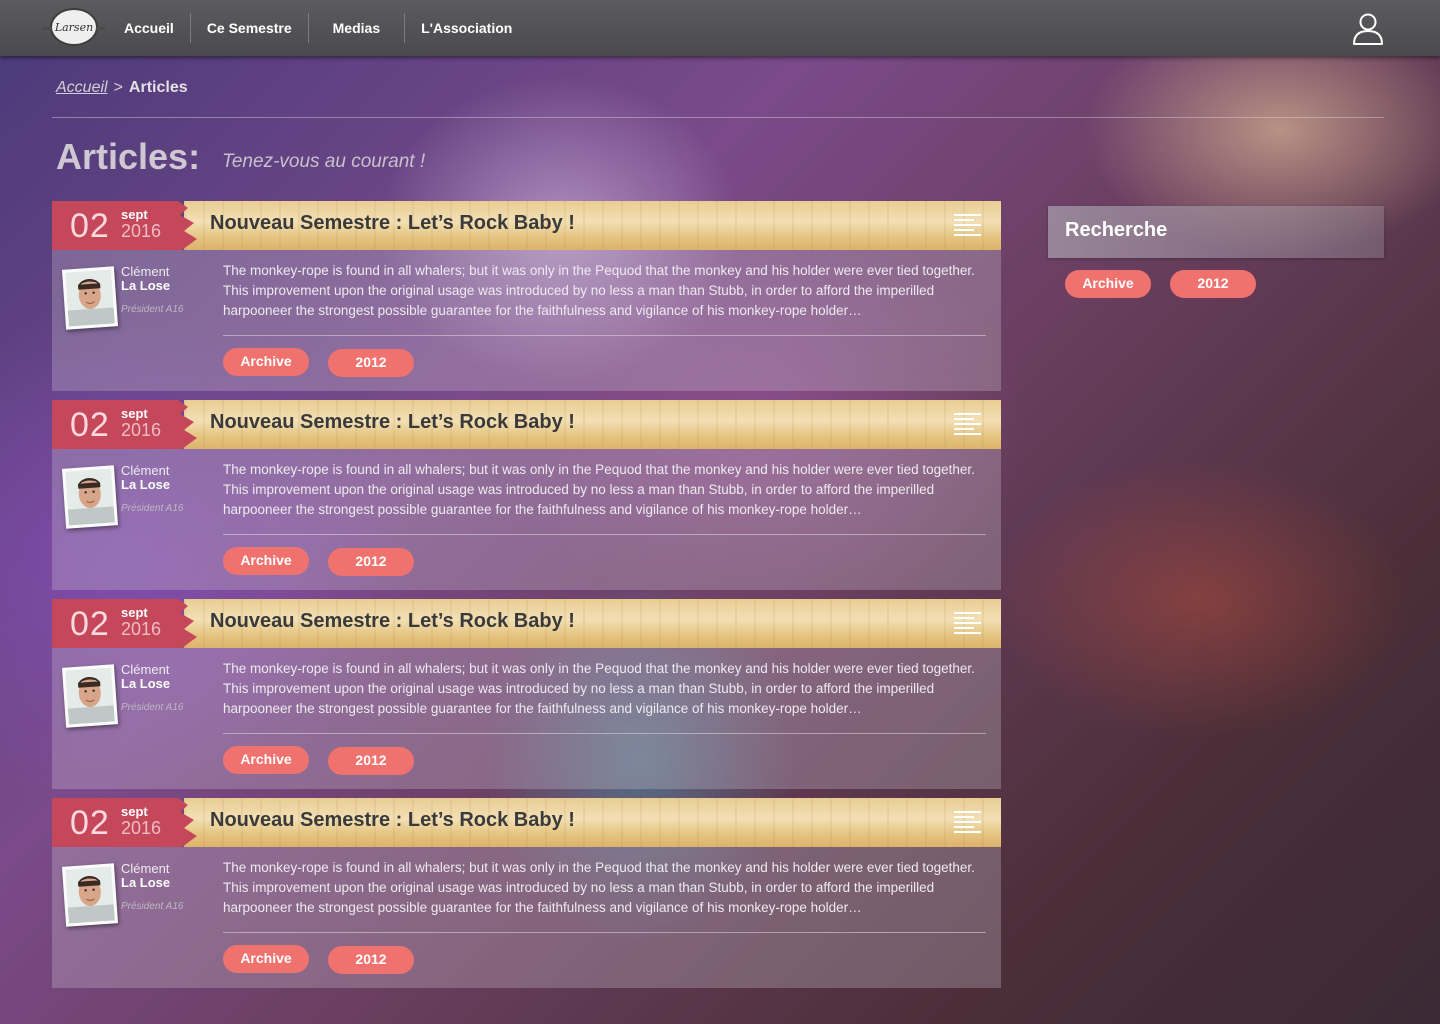  I want to click on sidebar-header: Recherche, so click(1216, 232).